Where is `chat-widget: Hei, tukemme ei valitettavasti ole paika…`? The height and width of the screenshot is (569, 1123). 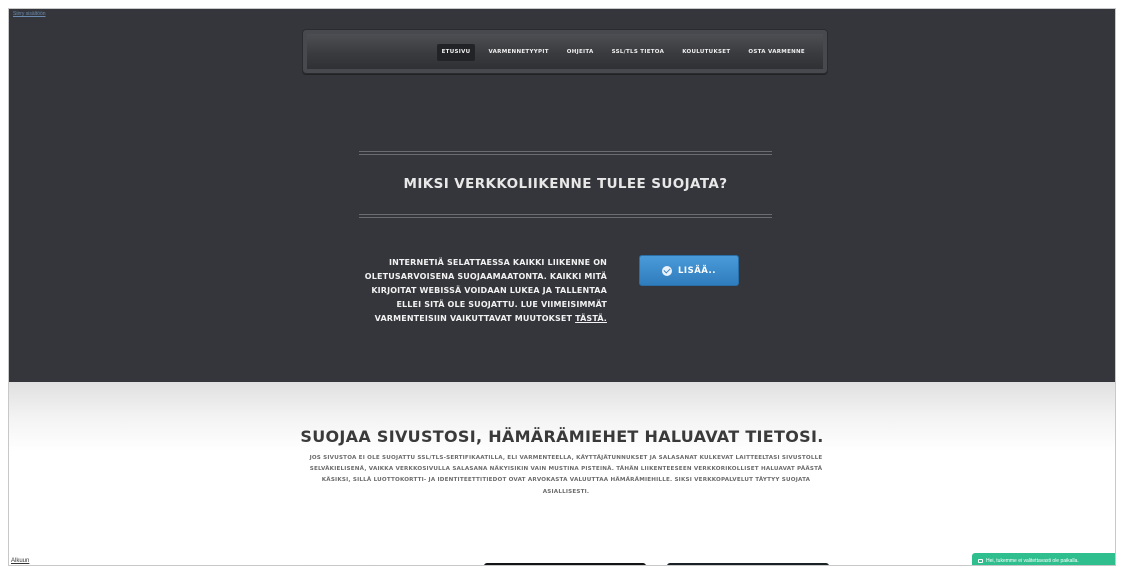
chat-widget: Hei, tukemme ei valitettavasti ole paika… is located at coordinates (1043, 559).